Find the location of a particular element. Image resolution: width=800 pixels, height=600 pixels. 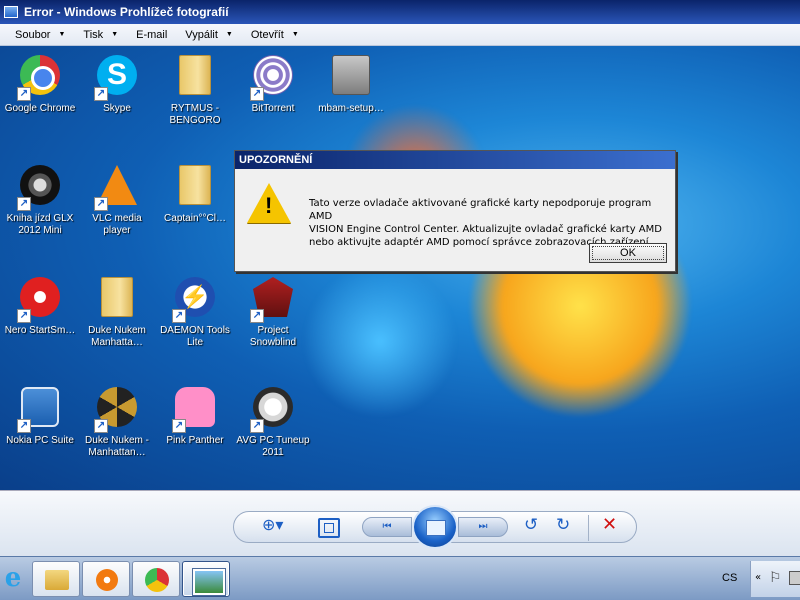

desktop-icon-label: RYTMUS - BENGORO is located at coordinates (195, 114).